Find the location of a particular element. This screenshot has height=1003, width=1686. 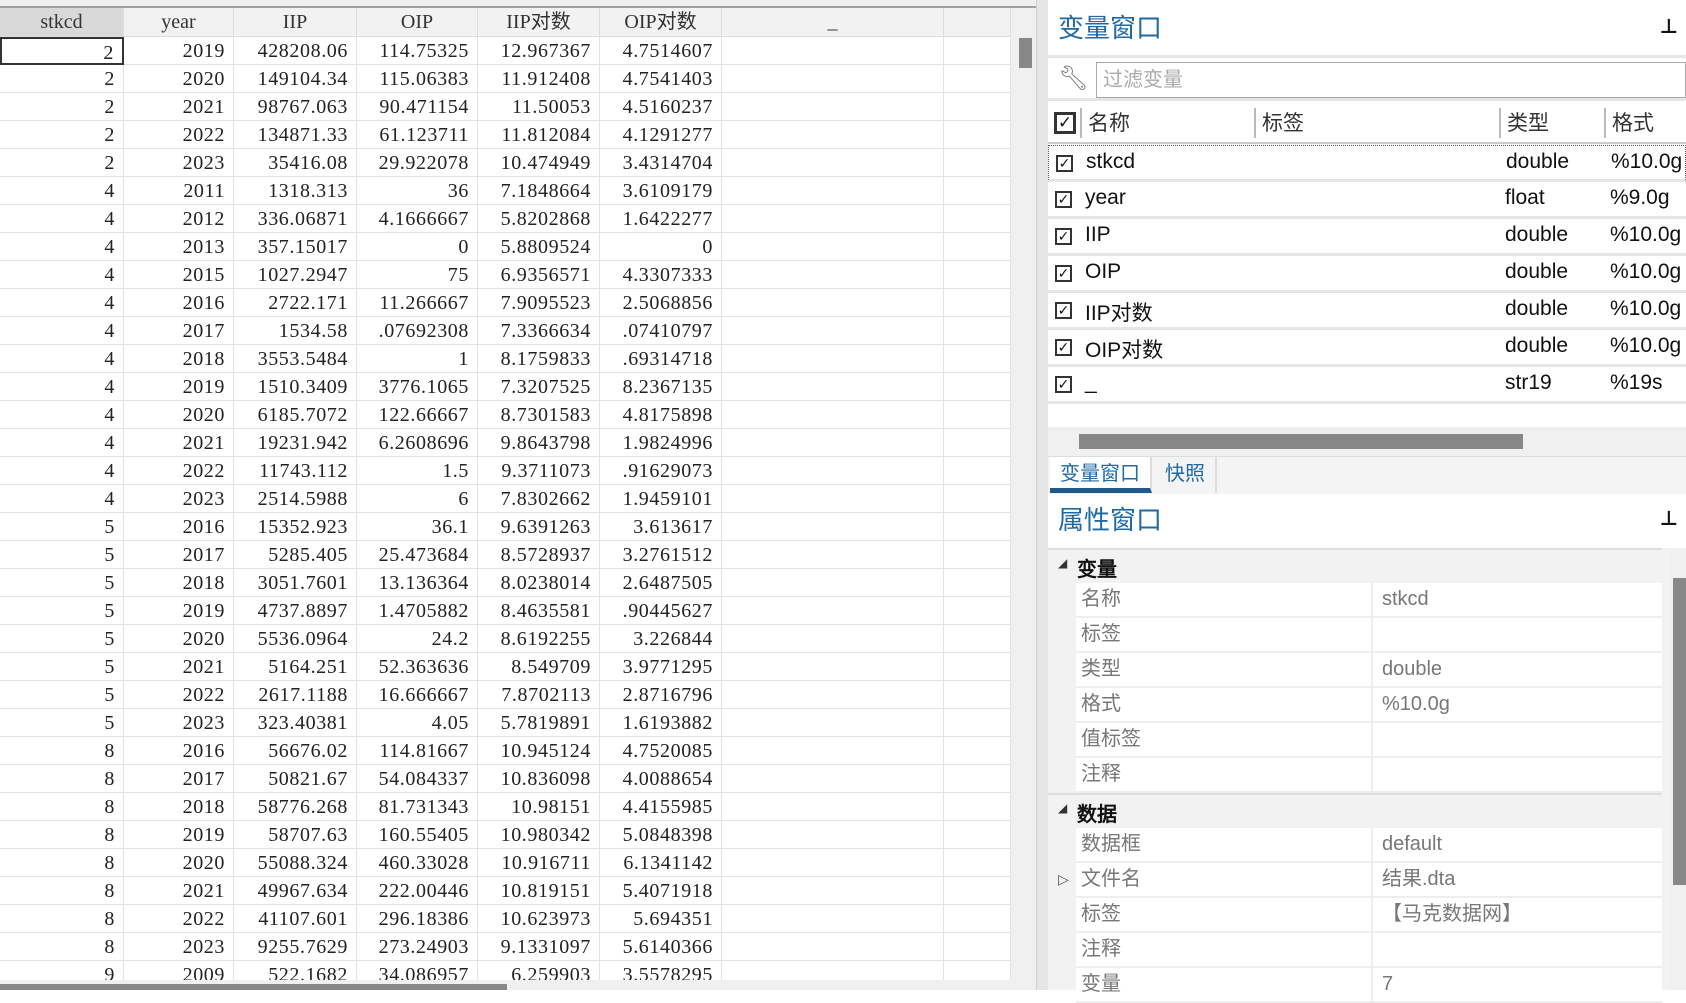

table-cell: 4.4155985 is located at coordinates (661, 807).